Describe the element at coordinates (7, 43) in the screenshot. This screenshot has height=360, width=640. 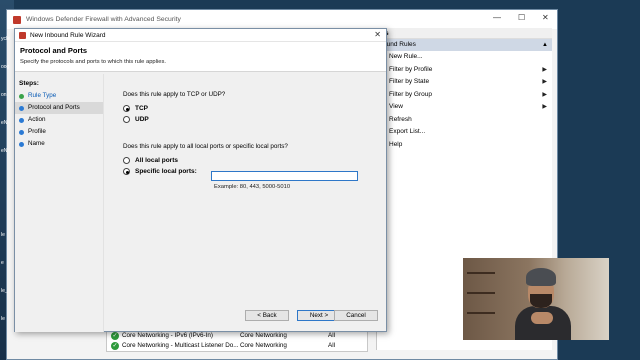
I see `desktop-icon: ycle` at that location.